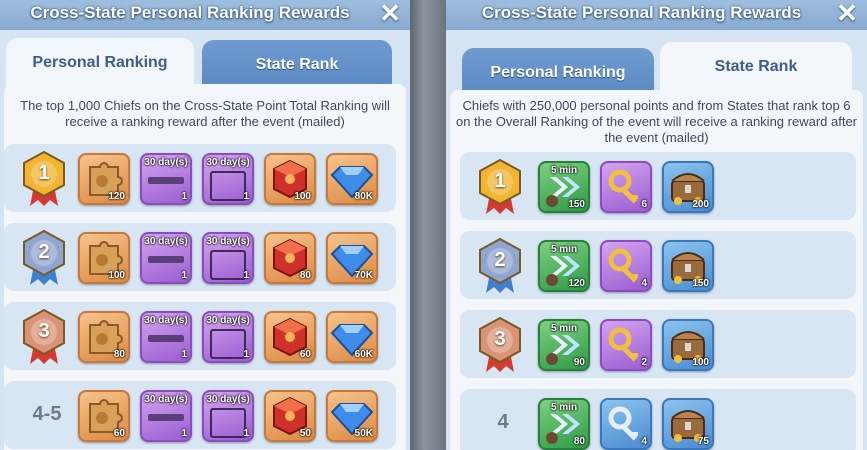 The width and height of the screenshot is (867, 450). What do you see at coordinates (658, 186) in the screenshot?
I see `reward-row: 1 5 min 150 6 200` at bounding box center [658, 186].